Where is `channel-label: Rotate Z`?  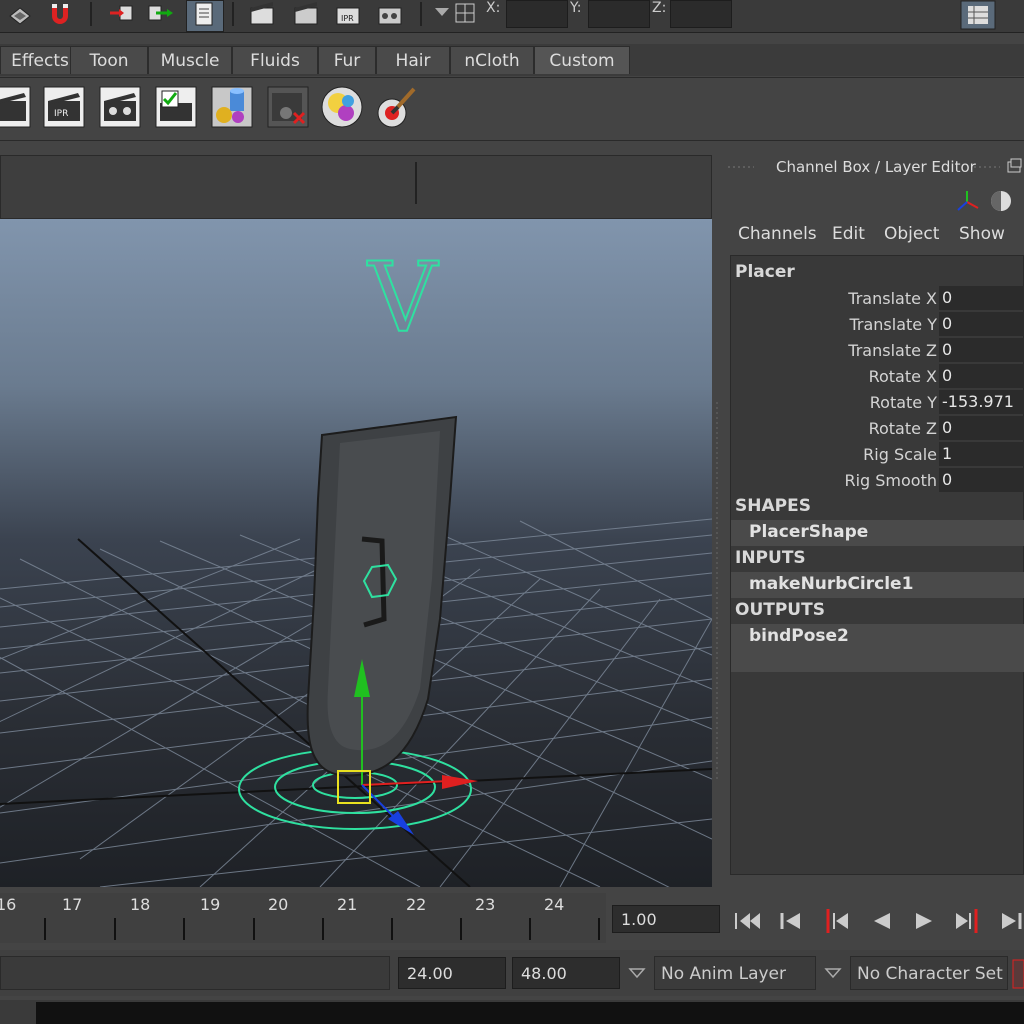
channel-label: Rotate Z is located at coordinates (902, 428).